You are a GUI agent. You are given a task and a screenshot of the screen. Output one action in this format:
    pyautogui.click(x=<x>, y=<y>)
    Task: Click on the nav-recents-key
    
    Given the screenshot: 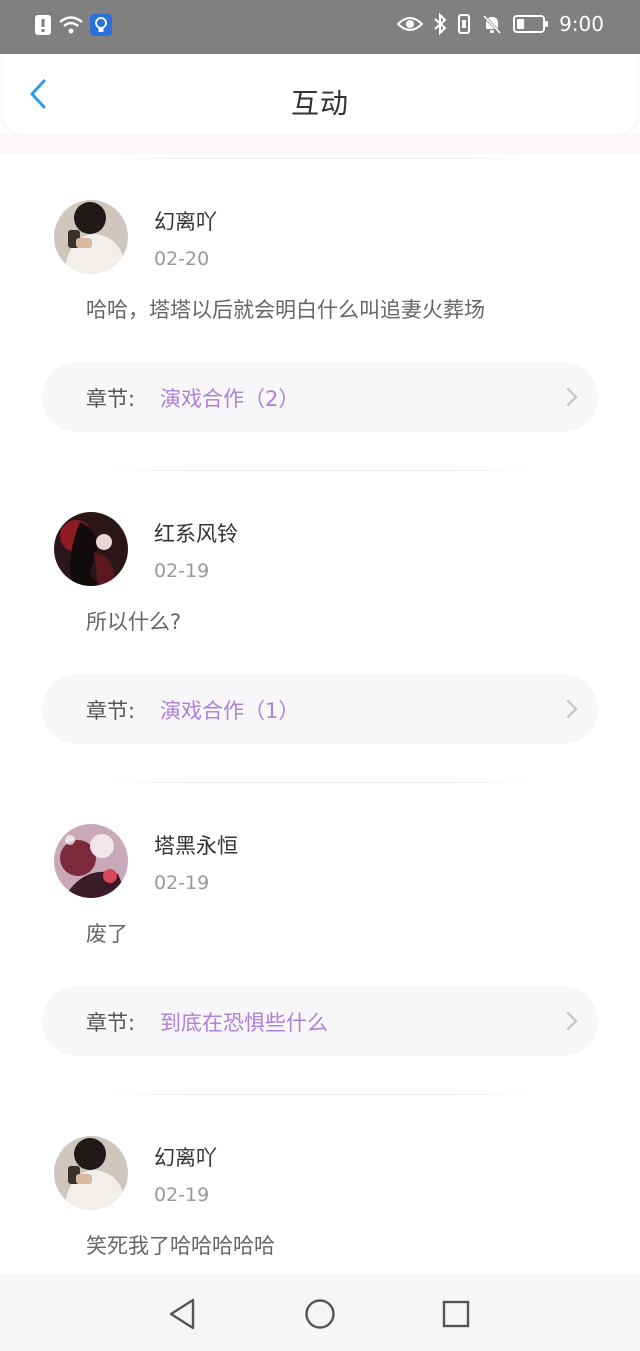 What is the action you would take?
    pyautogui.click(x=456, y=1314)
    